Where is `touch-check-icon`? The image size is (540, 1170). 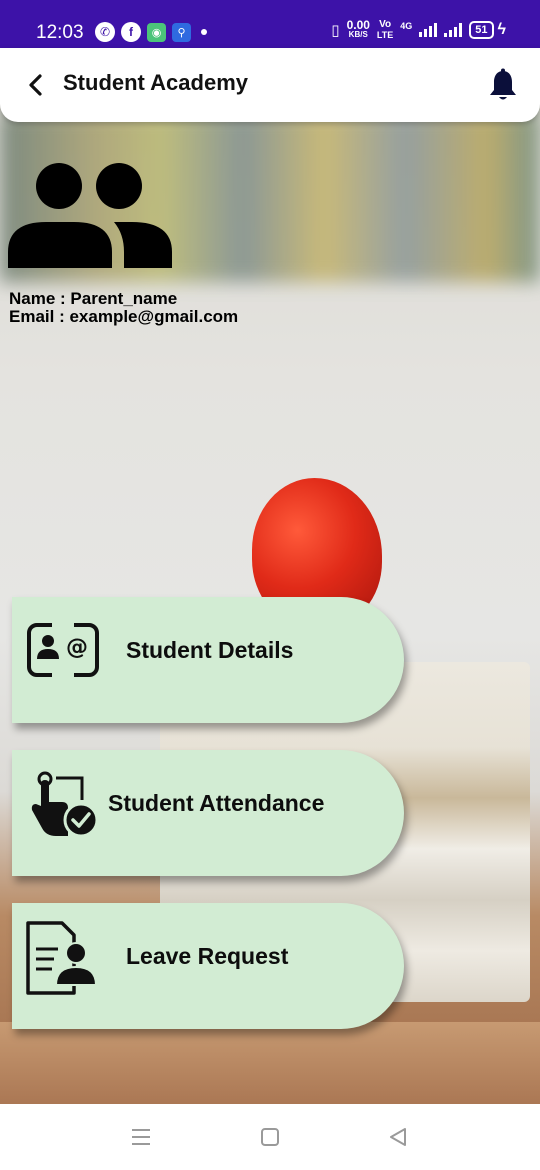
touch-check-icon is located at coordinates (65, 804).